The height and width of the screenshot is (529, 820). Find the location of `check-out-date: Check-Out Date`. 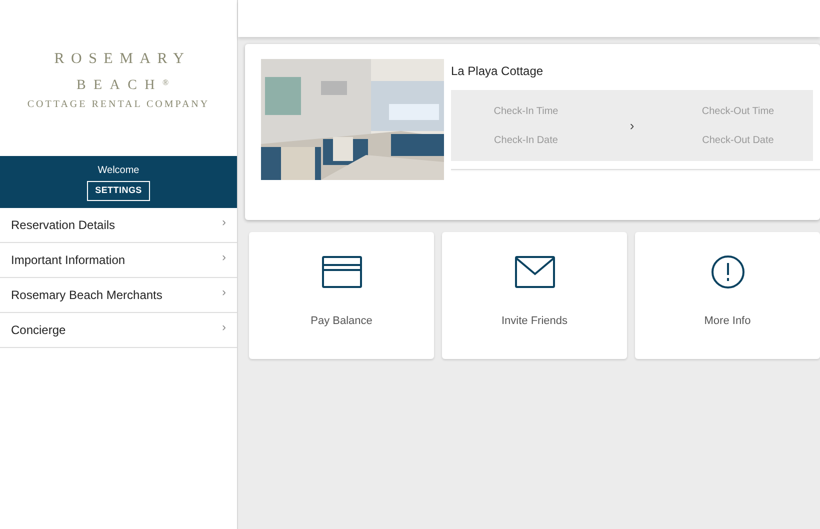

check-out-date: Check-Out Date is located at coordinates (738, 141).